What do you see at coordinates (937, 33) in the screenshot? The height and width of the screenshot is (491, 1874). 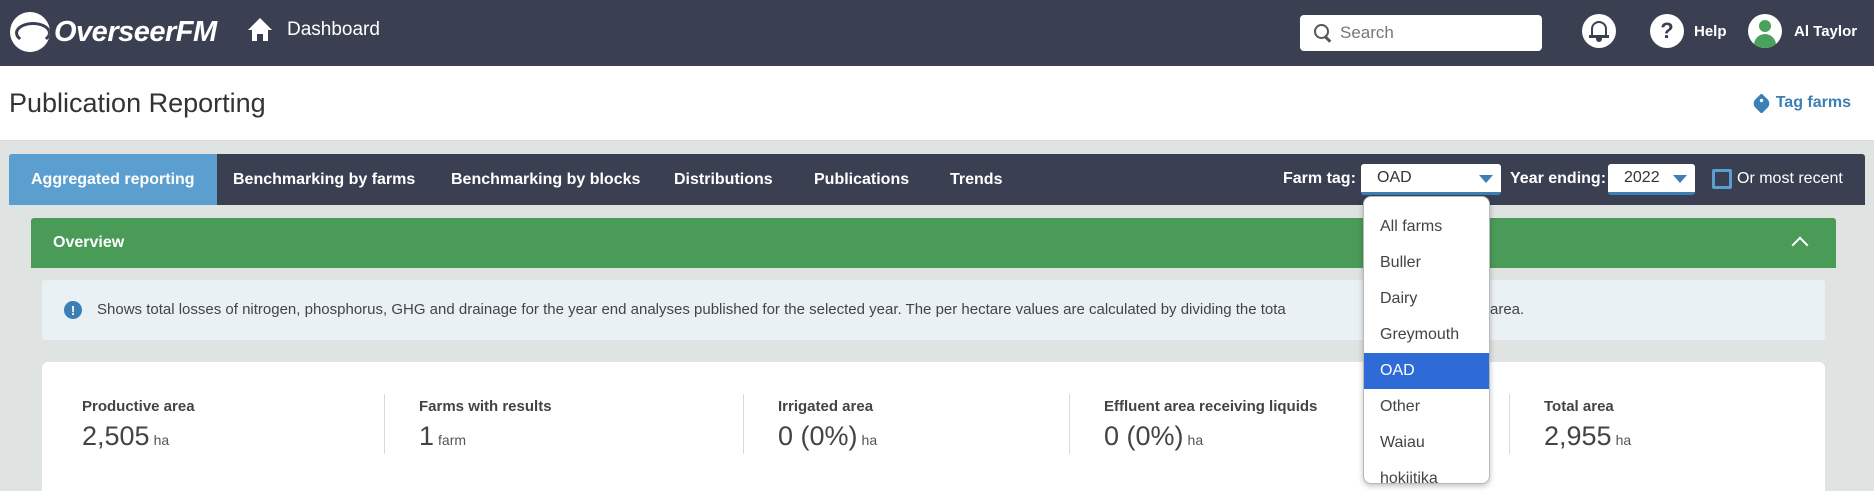 I see `top-navbar: OverseerFM Dashboard ? Help Al Taylor` at bounding box center [937, 33].